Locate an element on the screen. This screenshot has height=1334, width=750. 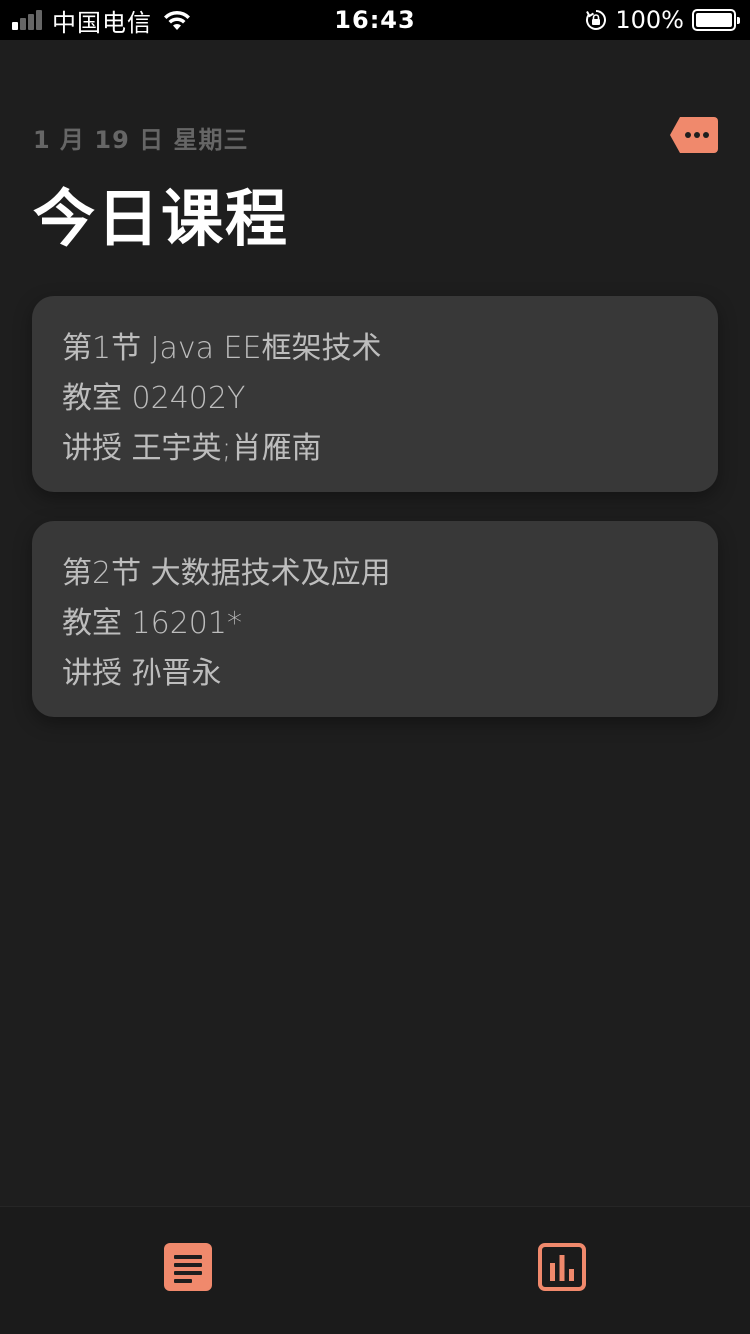
more-tag-icon is located at coordinates (694, 135).